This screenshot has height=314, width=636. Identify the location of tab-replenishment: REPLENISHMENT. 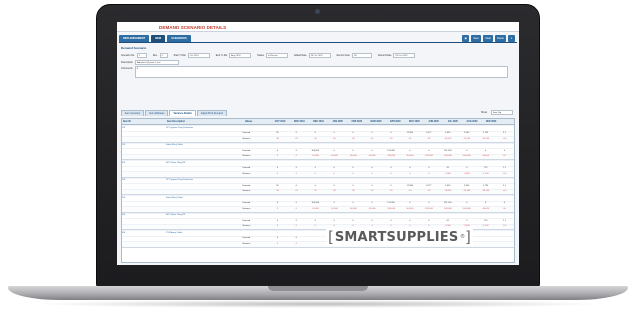
(134, 38).